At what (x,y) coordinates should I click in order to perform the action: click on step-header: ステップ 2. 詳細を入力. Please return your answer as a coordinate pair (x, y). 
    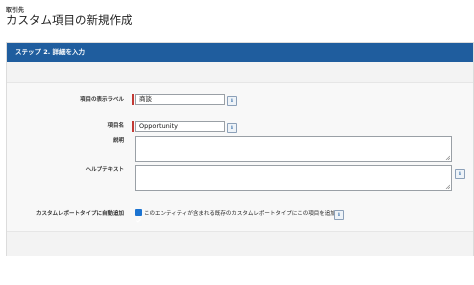
    Looking at the image, I should click on (240, 52).